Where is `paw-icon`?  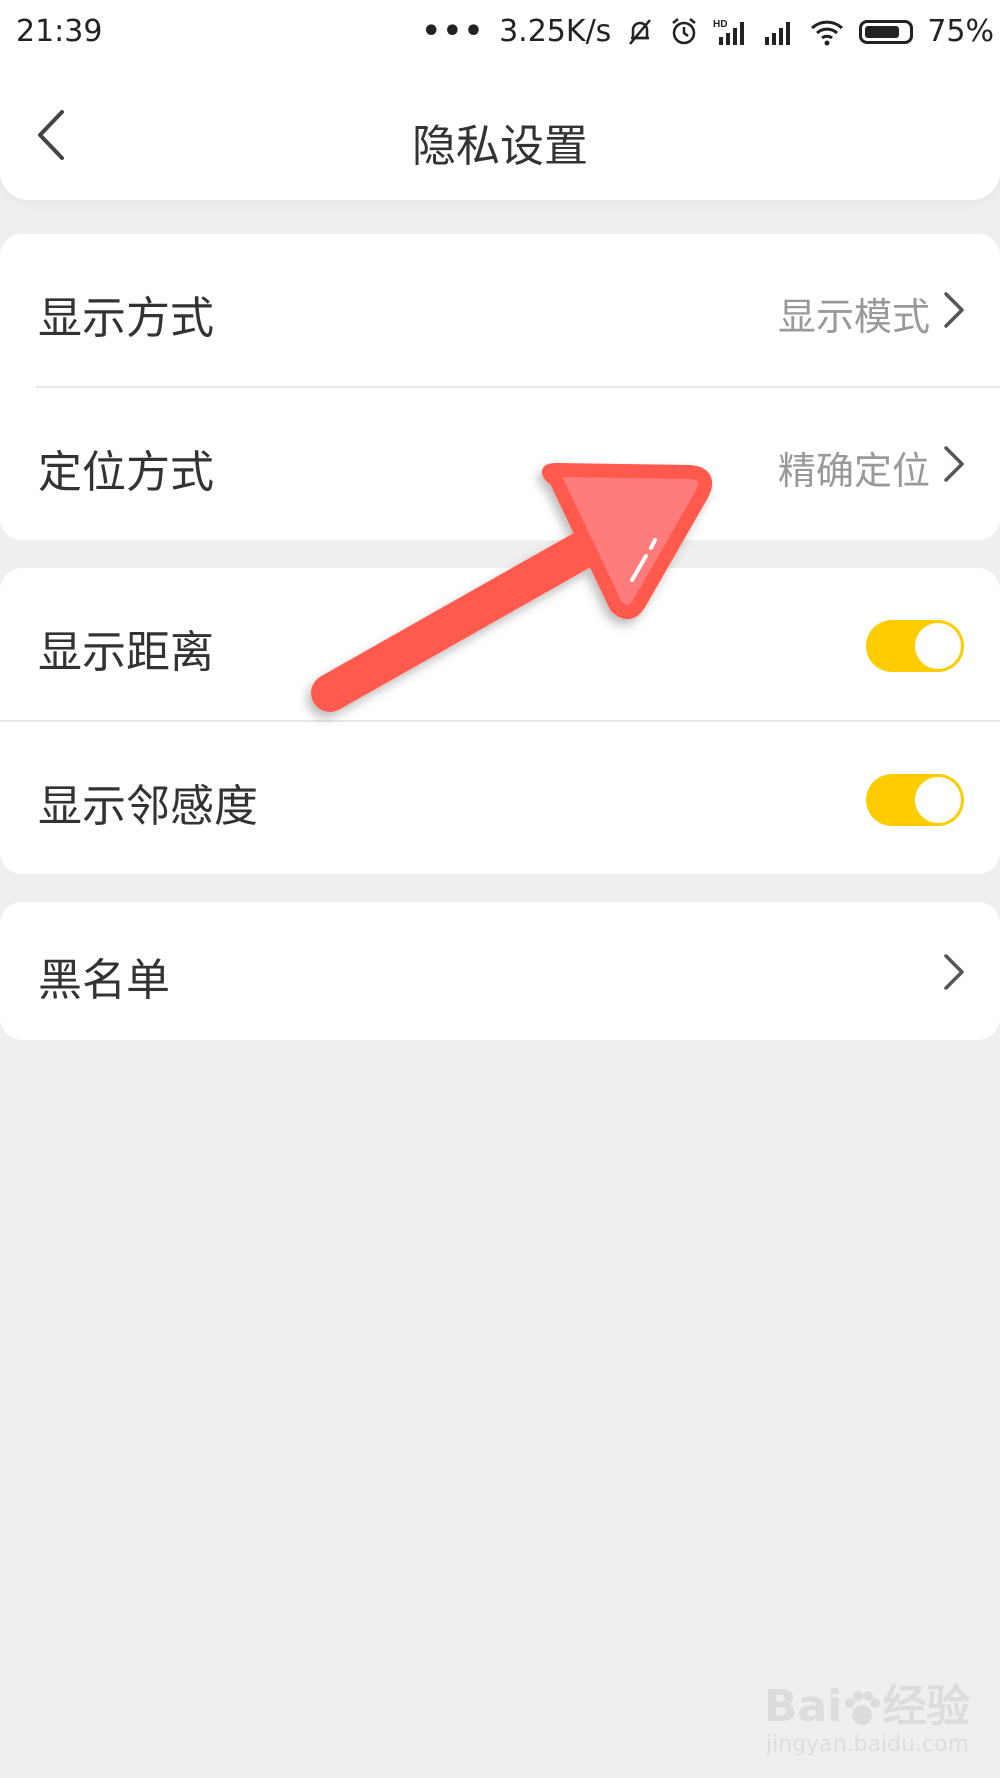
paw-icon is located at coordinates (863, 1708).